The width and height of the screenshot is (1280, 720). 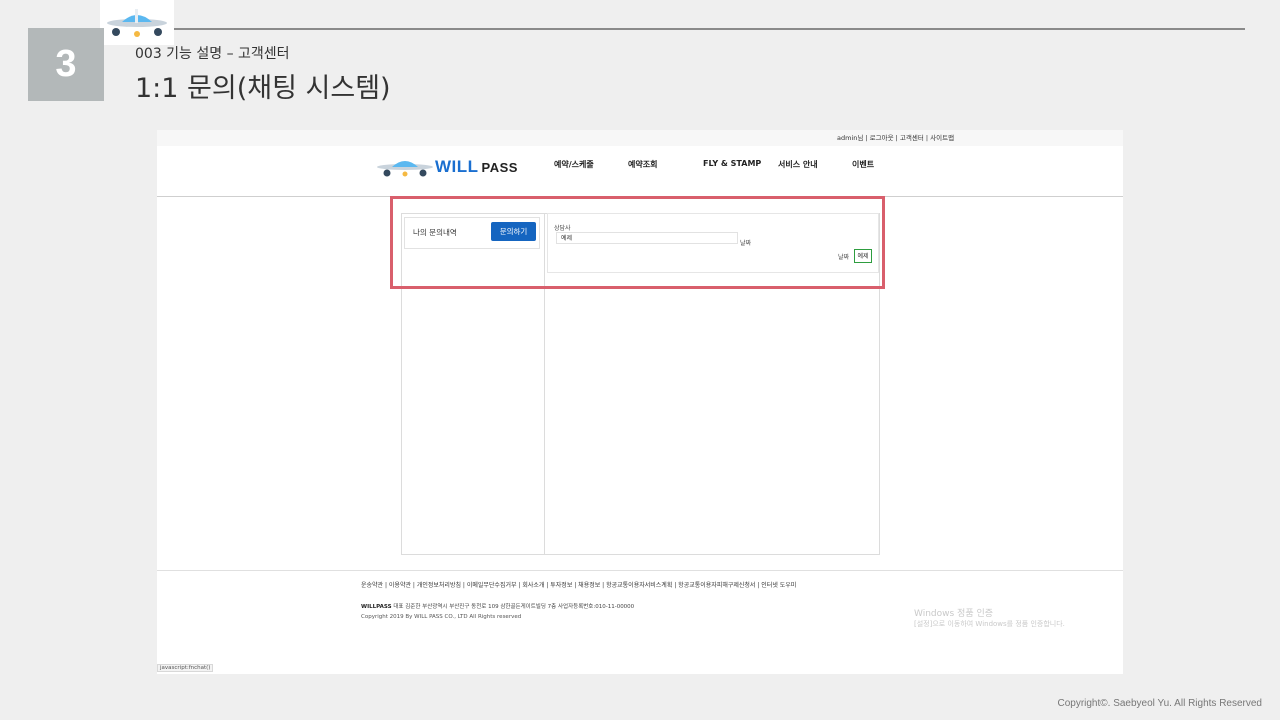 I want to click on footer-divider, so click(x=640, y=570).